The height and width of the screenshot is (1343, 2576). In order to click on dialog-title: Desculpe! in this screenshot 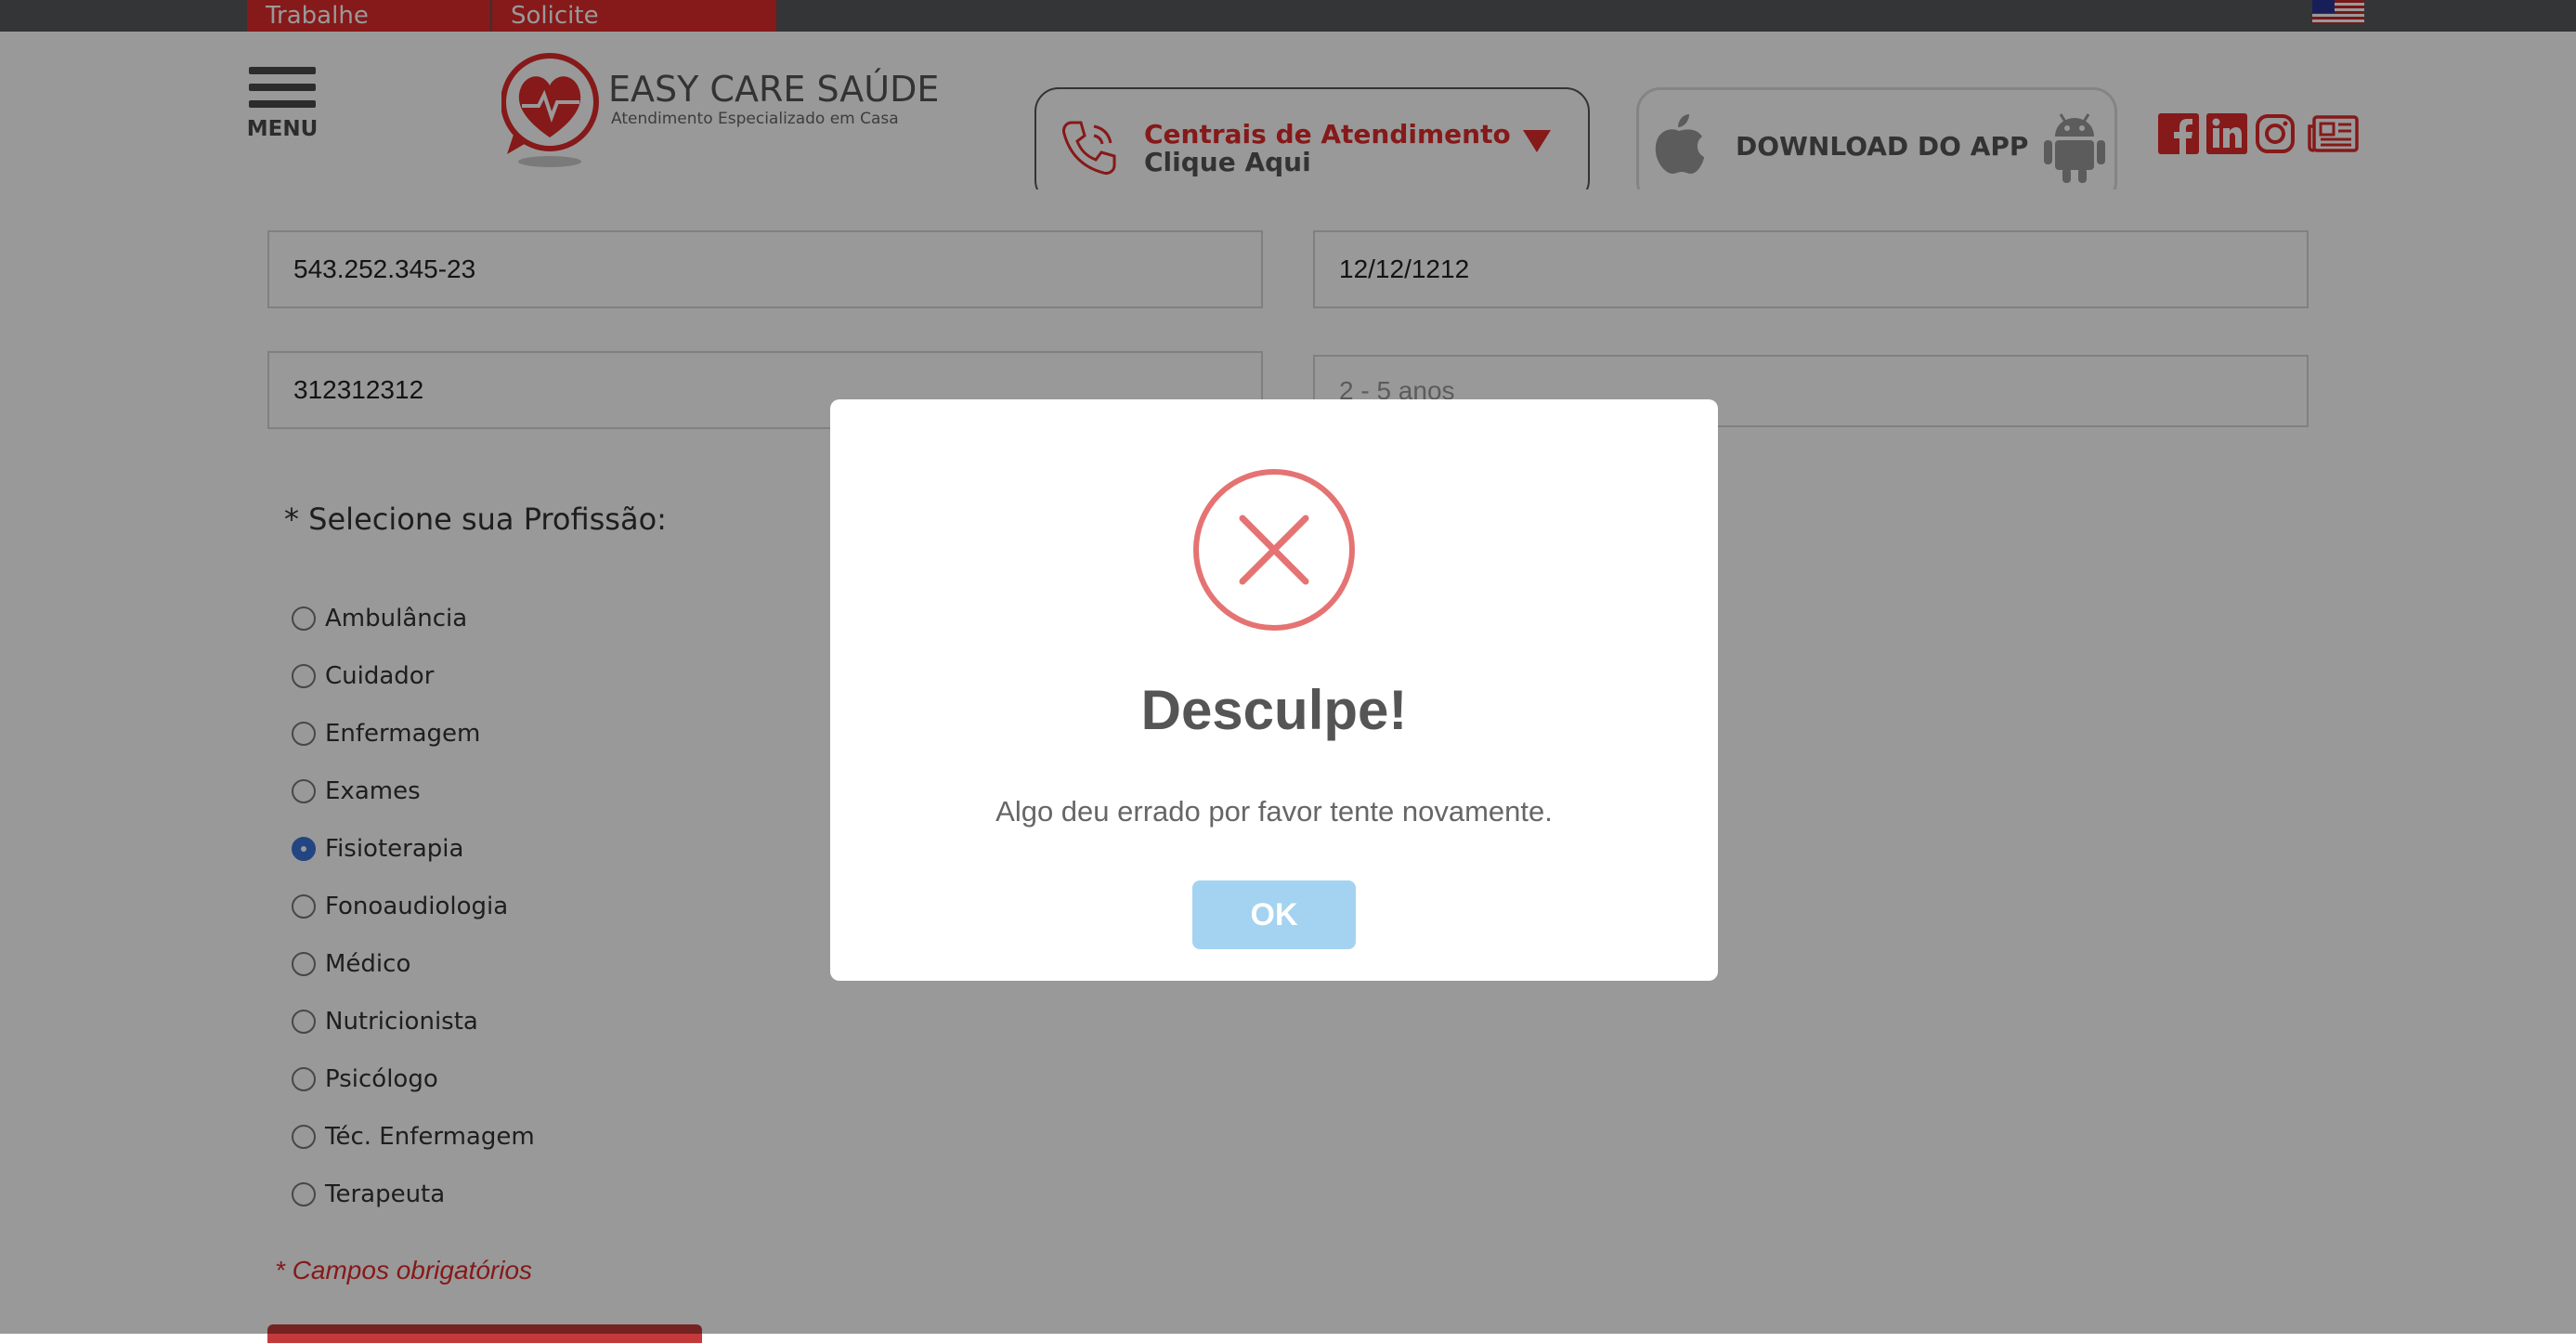, I will do `click(1274, 710)`.